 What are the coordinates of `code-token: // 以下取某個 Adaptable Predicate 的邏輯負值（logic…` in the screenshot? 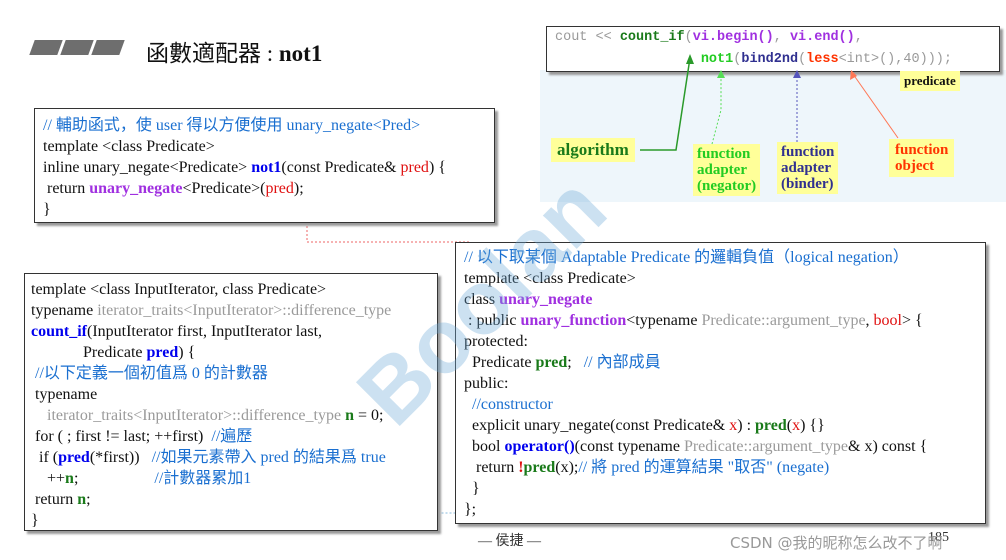 It's located at (686, 257).